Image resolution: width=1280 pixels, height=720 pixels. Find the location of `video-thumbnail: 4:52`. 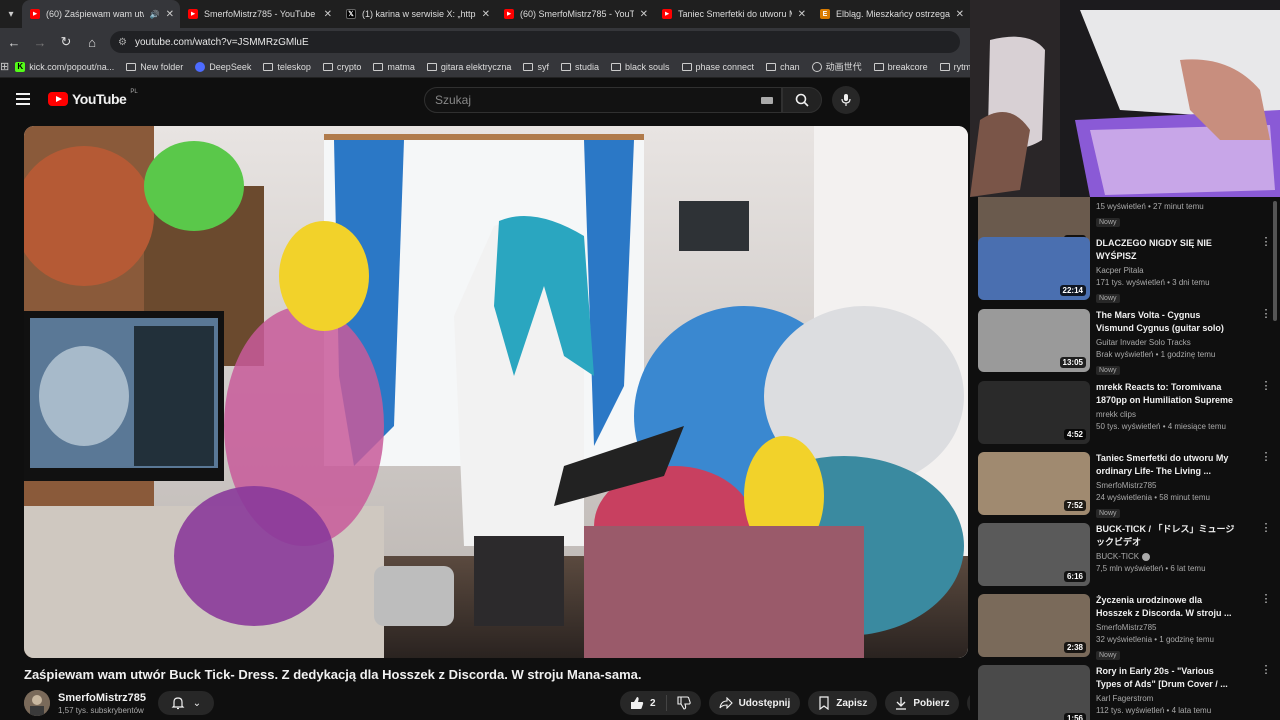

video-thumbnail: 4:52 is located at coordinates (1034, 412).